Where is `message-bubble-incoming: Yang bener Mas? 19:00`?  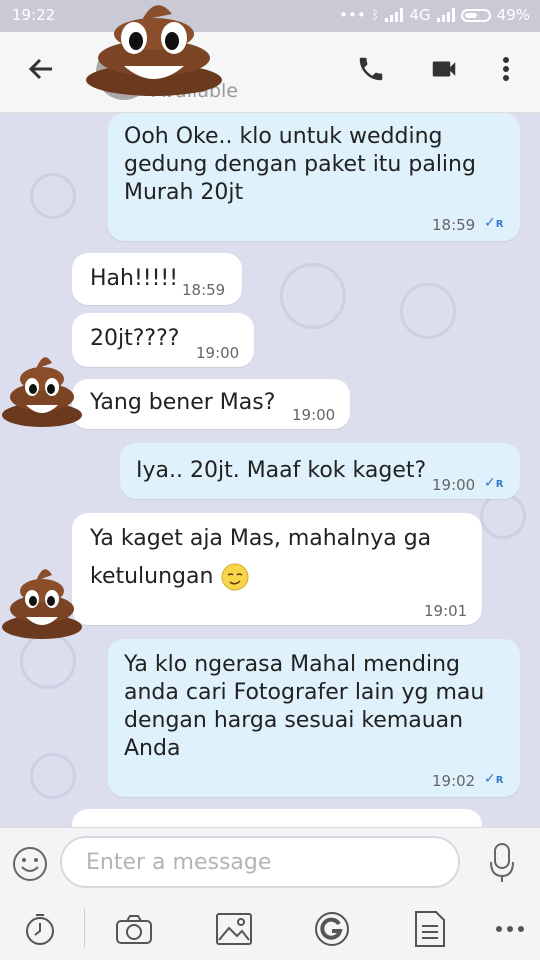 message-bubble-incoming: Yang bener Mas? 19:00 is located at coordinates (211, 404).